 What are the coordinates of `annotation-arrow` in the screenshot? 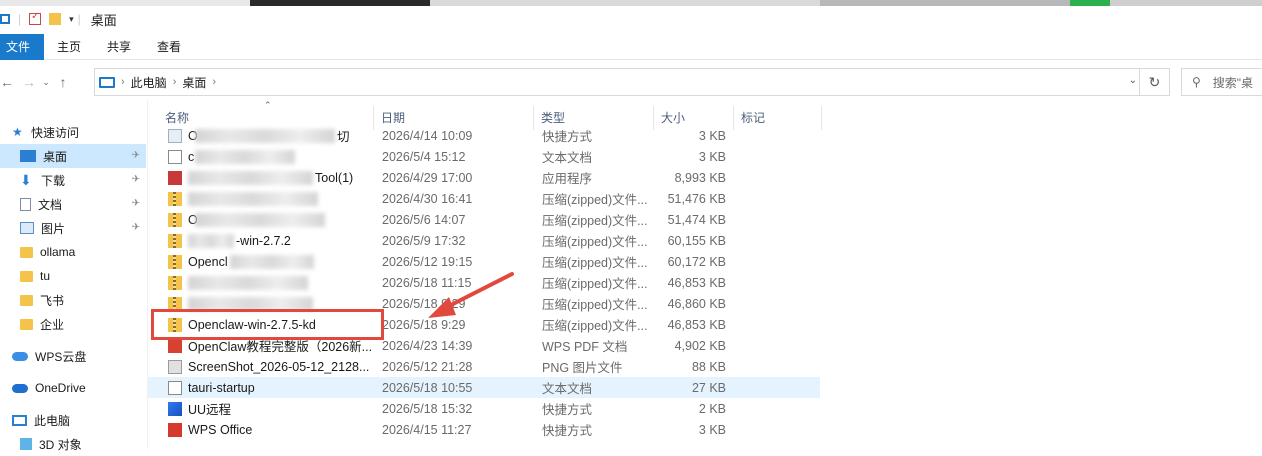 It's located at (471, 295).